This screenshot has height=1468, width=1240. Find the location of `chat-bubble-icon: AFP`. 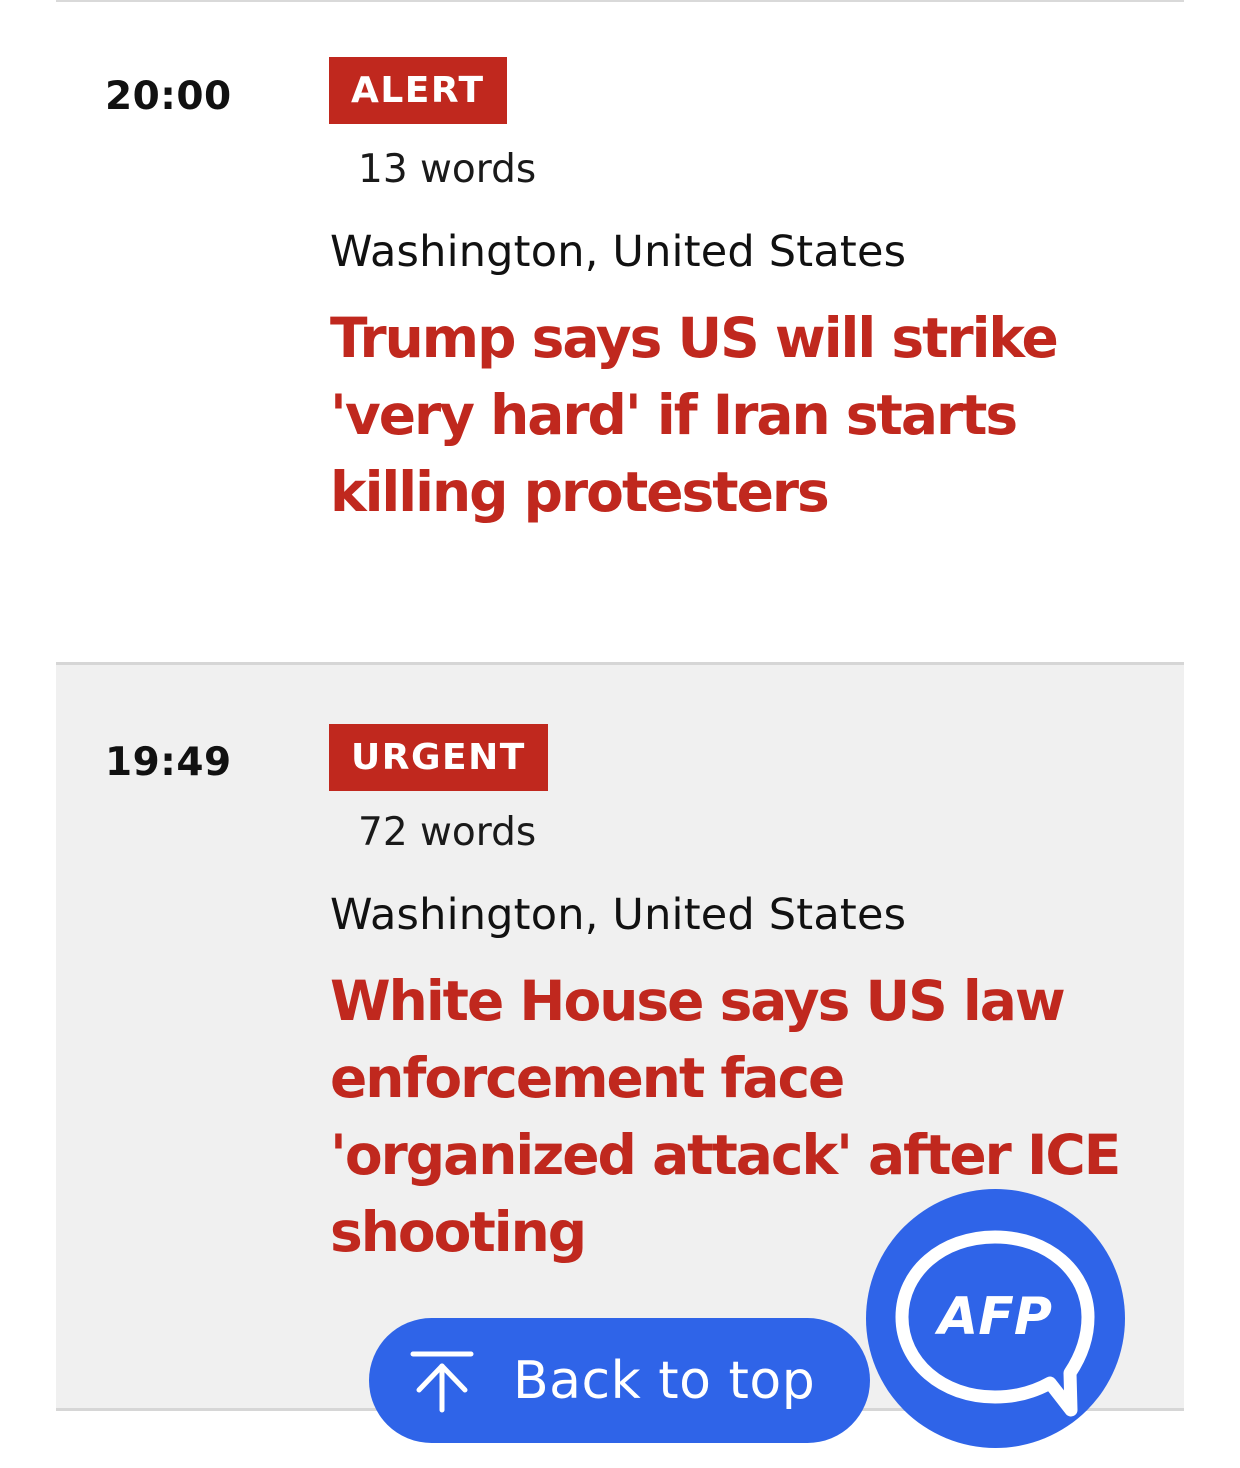

chat-bubble-icon: AFP is located at coordinates (995, 1323).